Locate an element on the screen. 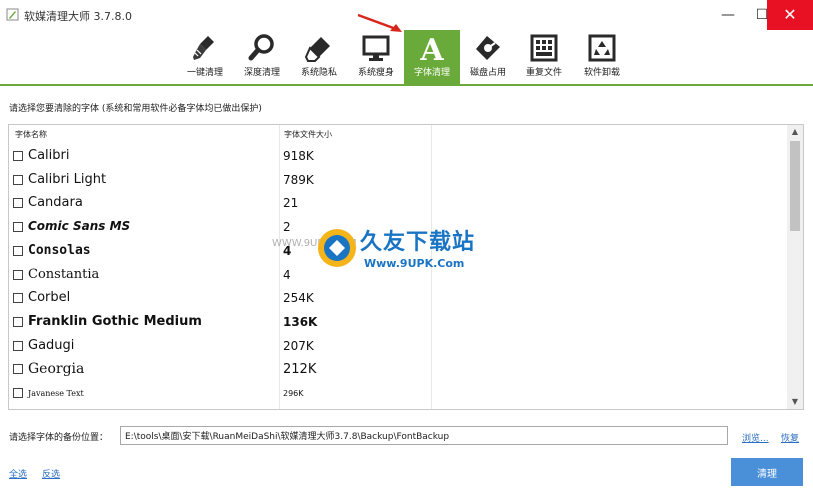  minimize-button: — is located at coordinates (728, 15).